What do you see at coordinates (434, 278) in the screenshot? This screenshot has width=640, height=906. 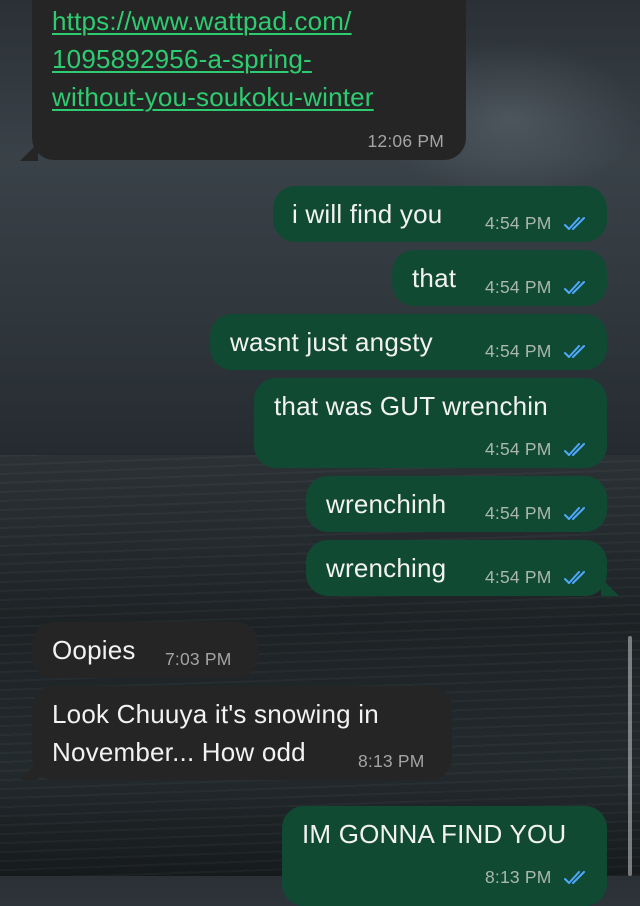 I see `message-text: that` at bounding box center [434, 278].